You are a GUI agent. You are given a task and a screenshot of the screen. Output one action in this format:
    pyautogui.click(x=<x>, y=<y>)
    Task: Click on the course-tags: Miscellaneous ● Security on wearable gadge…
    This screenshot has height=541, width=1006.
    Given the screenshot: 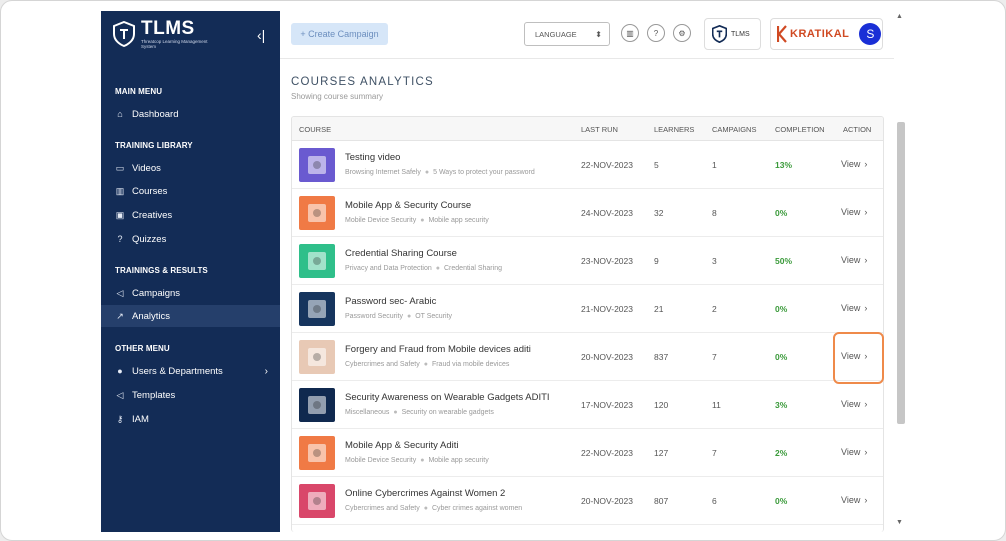 What is the action you would take?
    pyautogui.click(x=419, y=412)
    